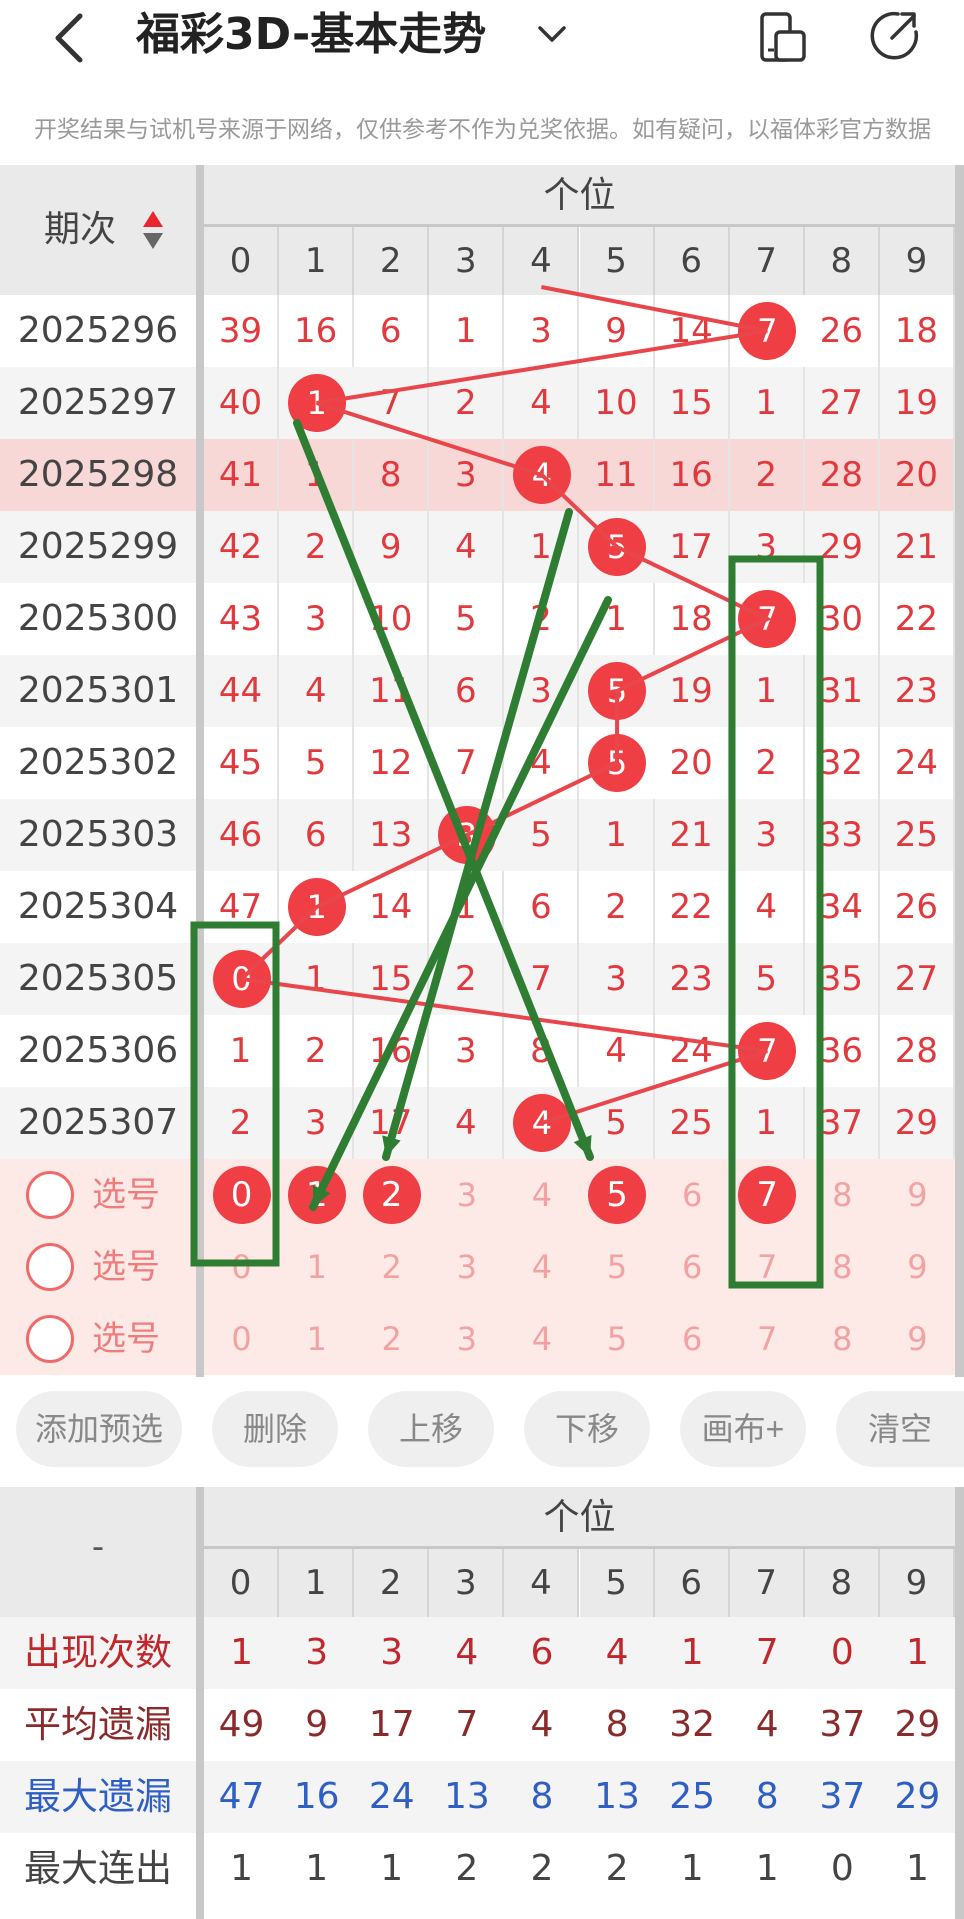  I want to click on digit-header: 6, so click(692, 261).